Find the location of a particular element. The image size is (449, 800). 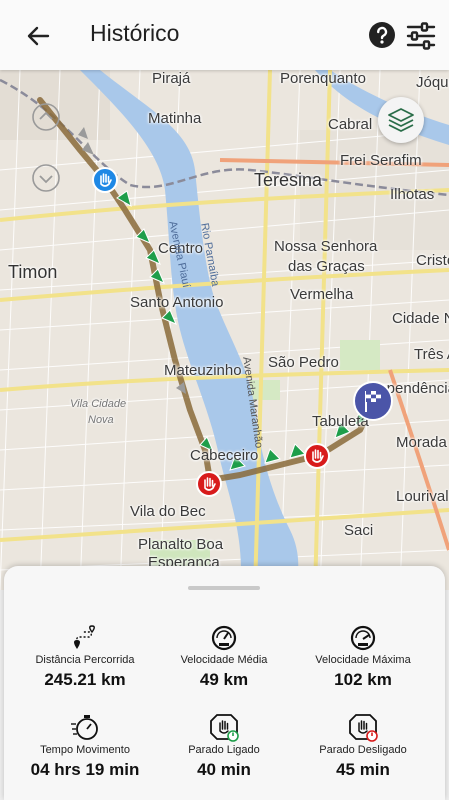

stat-label: Parado Ligado is located at coordinates (224, 750).